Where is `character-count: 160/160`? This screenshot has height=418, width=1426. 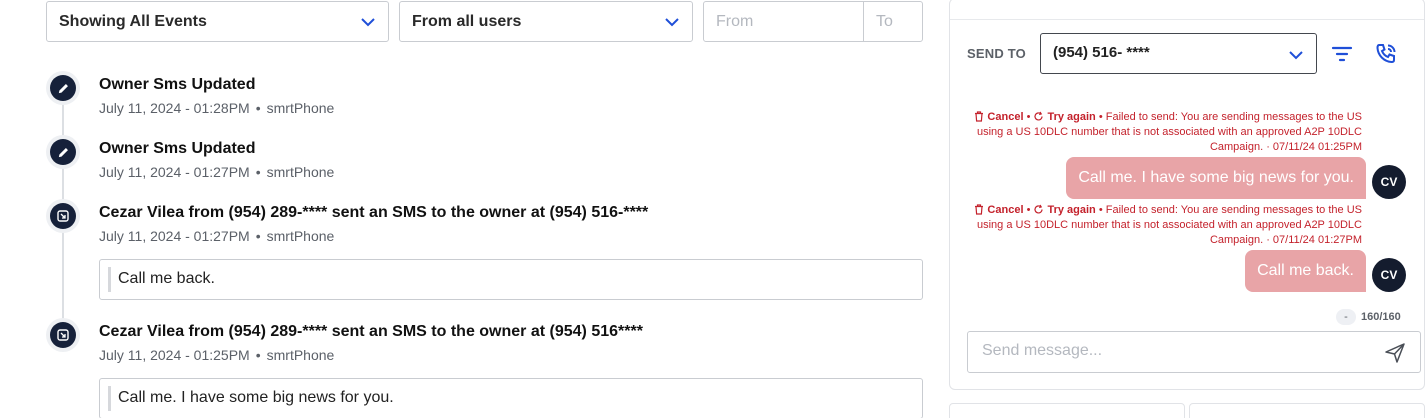
character-count: 160/160 is located at coordinates (1381, 317).